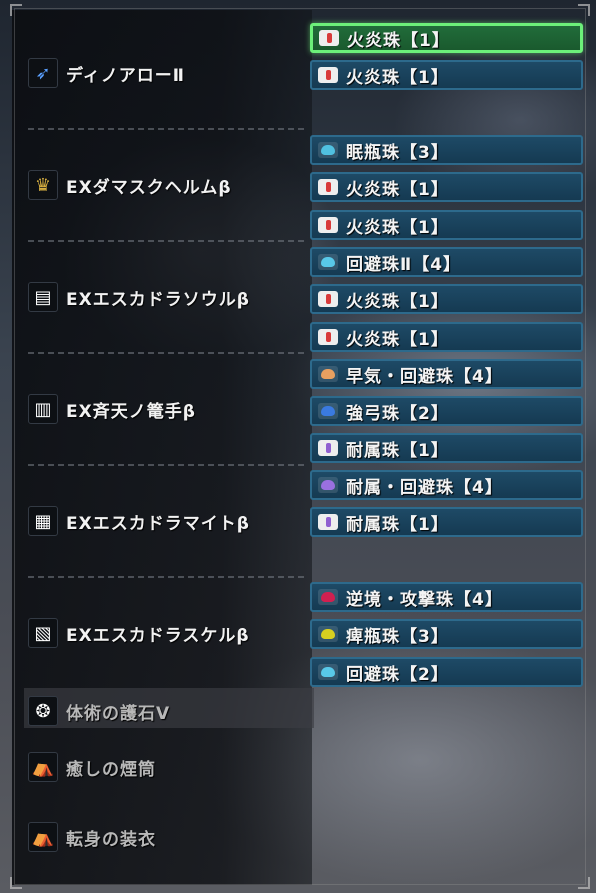 The width and height of the screenshot is (596, 893). What do you see at coordinates (158, 523) in the screenshot?
I see `equipment-name: EXエスカドラマイトβ` at bounding box center [158, 523].